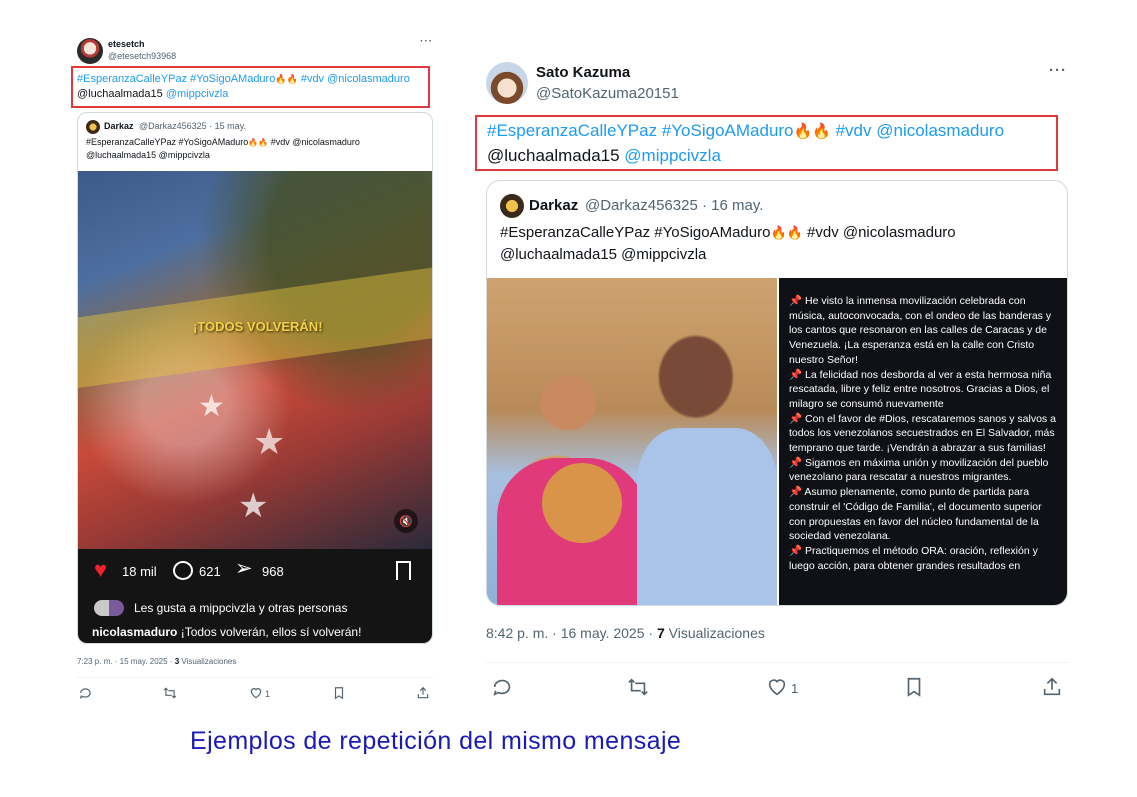 The image size is (1137, 797). I want to click on likes-count: 18 mil, so click(139, 571).